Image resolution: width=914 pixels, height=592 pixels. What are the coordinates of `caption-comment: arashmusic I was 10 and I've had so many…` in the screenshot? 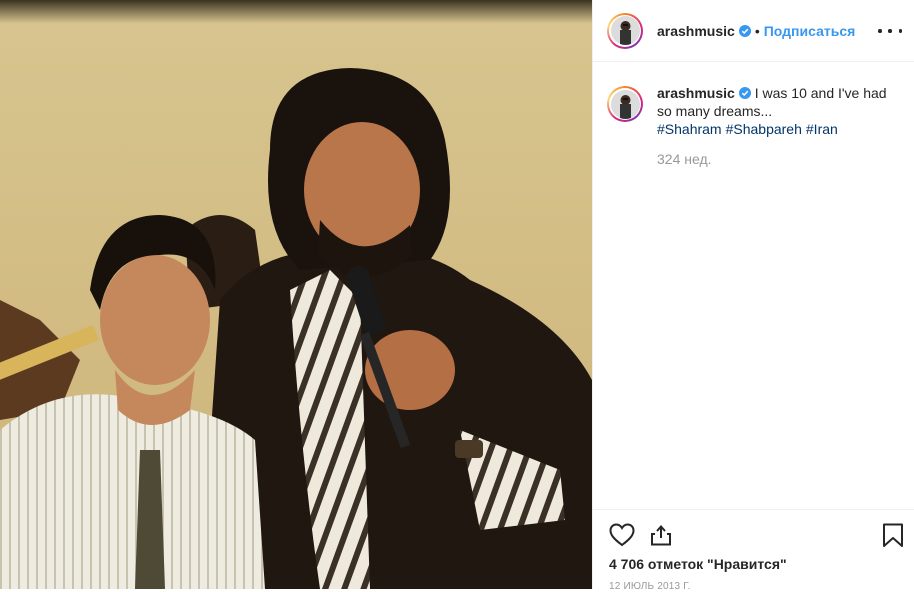 It's located at (753, 115).